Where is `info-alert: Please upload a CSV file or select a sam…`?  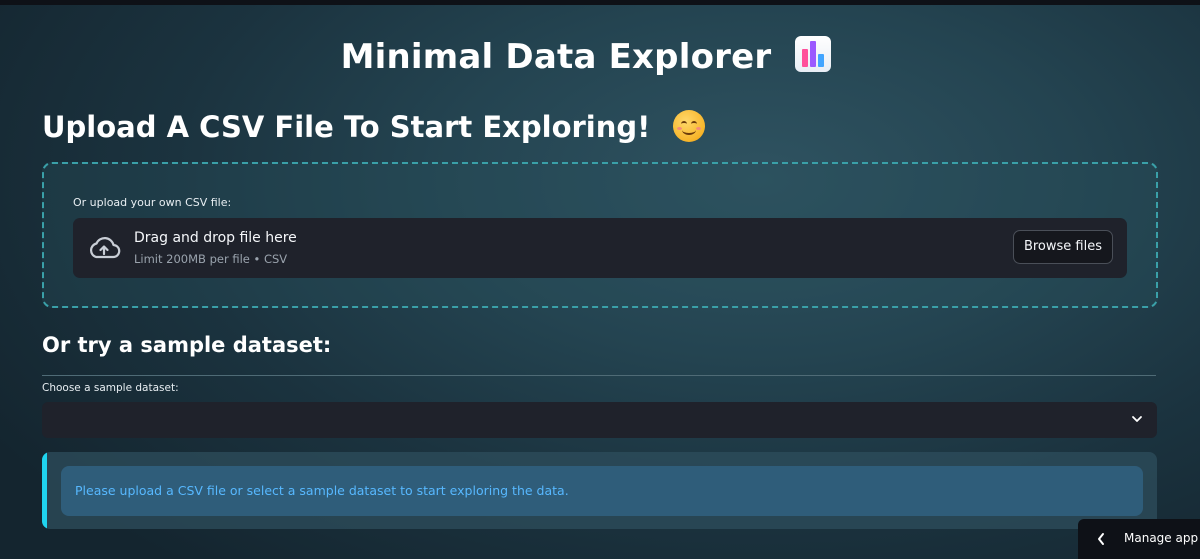 info-alert: Please upload a CSV file or select a sam… is located at coordinates (602, 491).